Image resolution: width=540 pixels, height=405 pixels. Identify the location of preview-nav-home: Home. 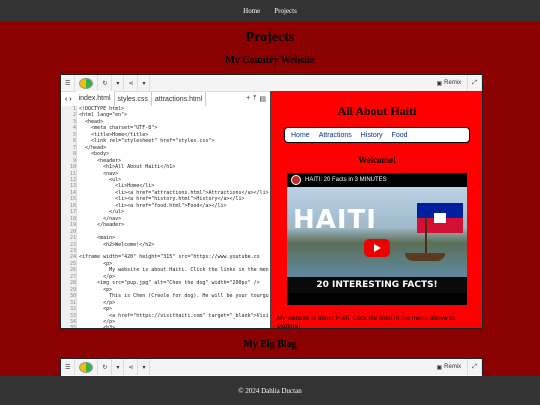
(300, 135).